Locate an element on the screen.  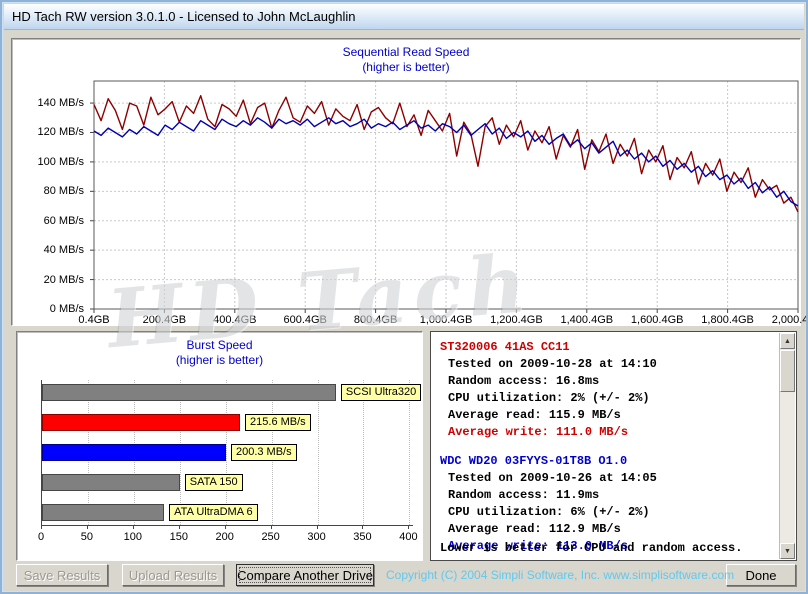
drive-detail-line: Random access: 11.9ms is located at coordinates (524, 495).